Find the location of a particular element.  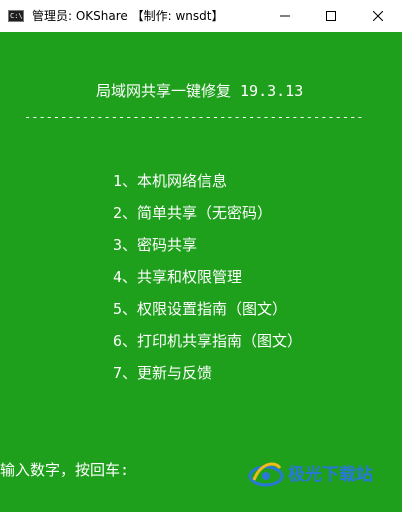

menu-item-password-share: 3、密码共享 is located at coordinates (155, 245).